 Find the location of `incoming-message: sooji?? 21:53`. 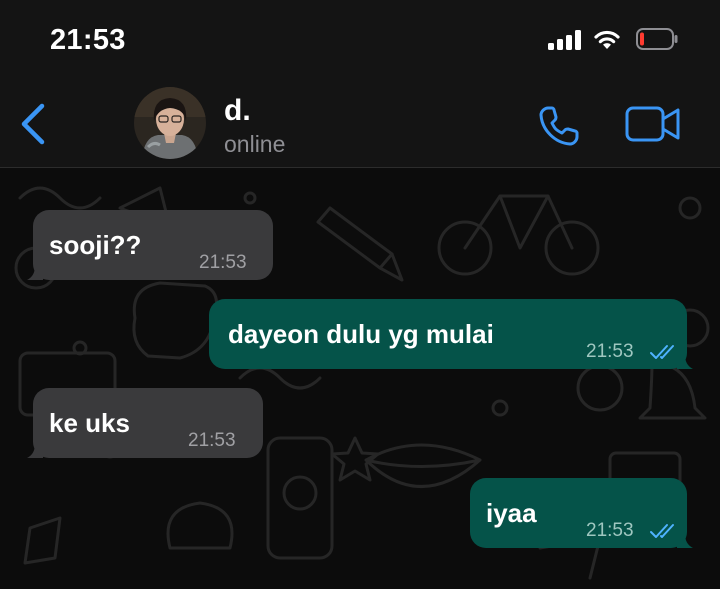

incoming-message: sooji?? 21:53 is located at coordinates (150, 245).